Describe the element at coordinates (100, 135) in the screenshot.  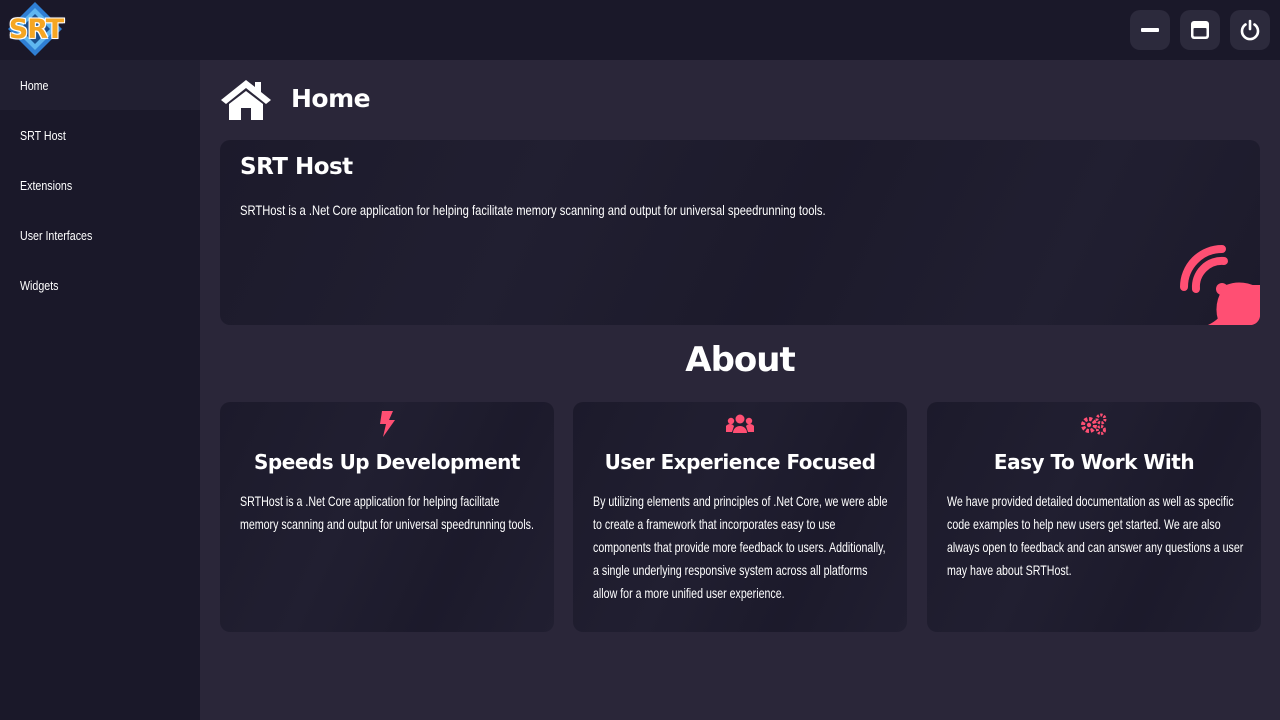
I see `sidebar-item-srt-host: SRT Host` at that location.